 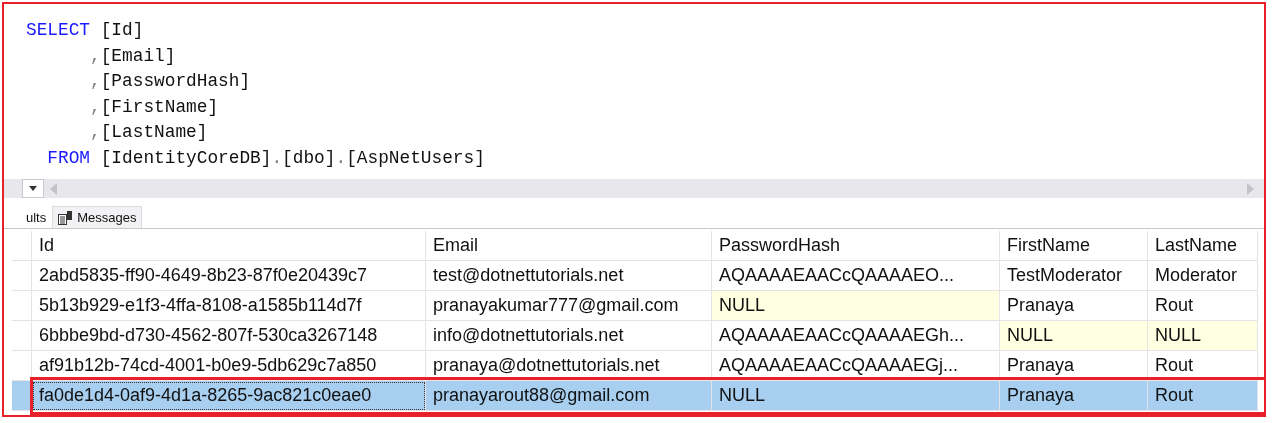 I want to click on table-cell: 2abd5835-ff90-4649-8b23-87f0e20439c7, so click(x=229, y=276).